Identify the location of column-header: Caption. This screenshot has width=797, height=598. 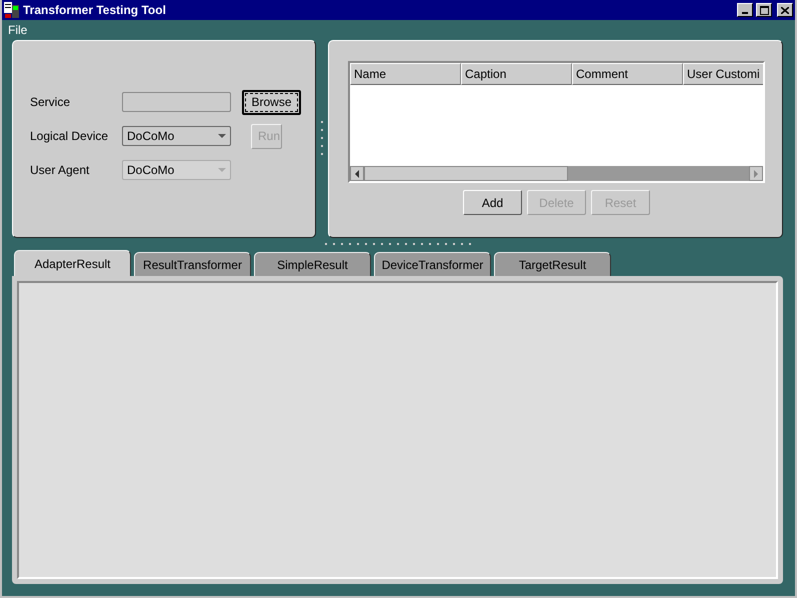
(516, 74).